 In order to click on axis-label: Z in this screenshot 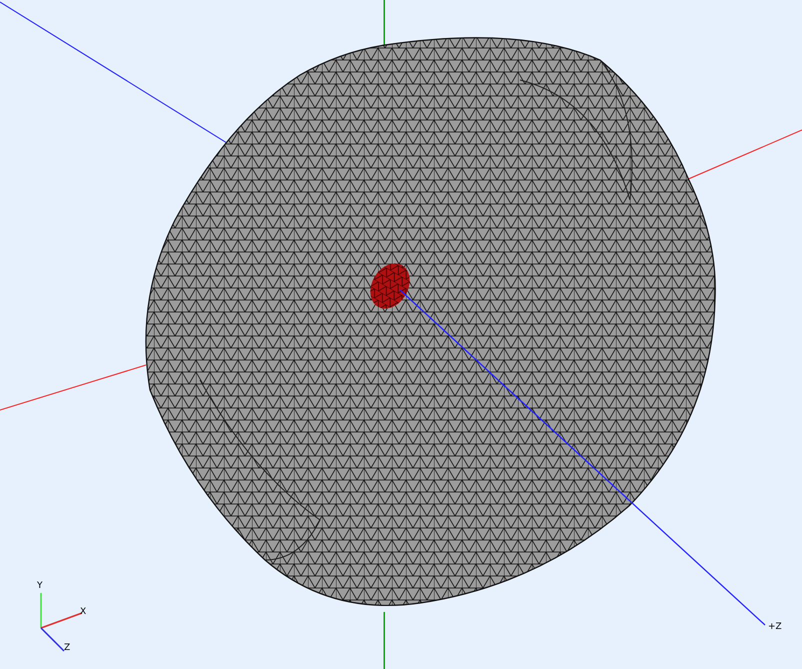, I will do `click(67, 648)`.